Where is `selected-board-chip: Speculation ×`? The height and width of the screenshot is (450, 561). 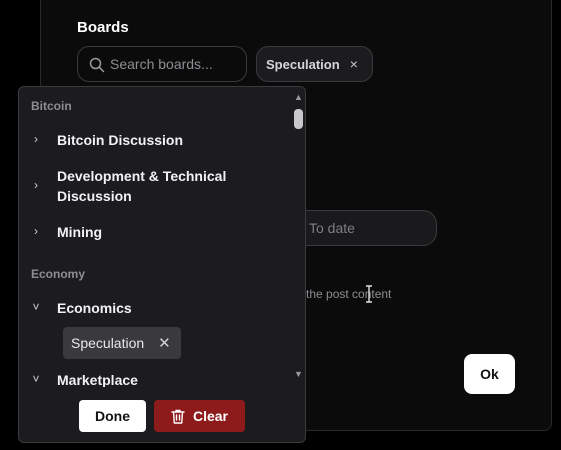
selected-board-chip: Speculation × is located at coordinates (314, 64).